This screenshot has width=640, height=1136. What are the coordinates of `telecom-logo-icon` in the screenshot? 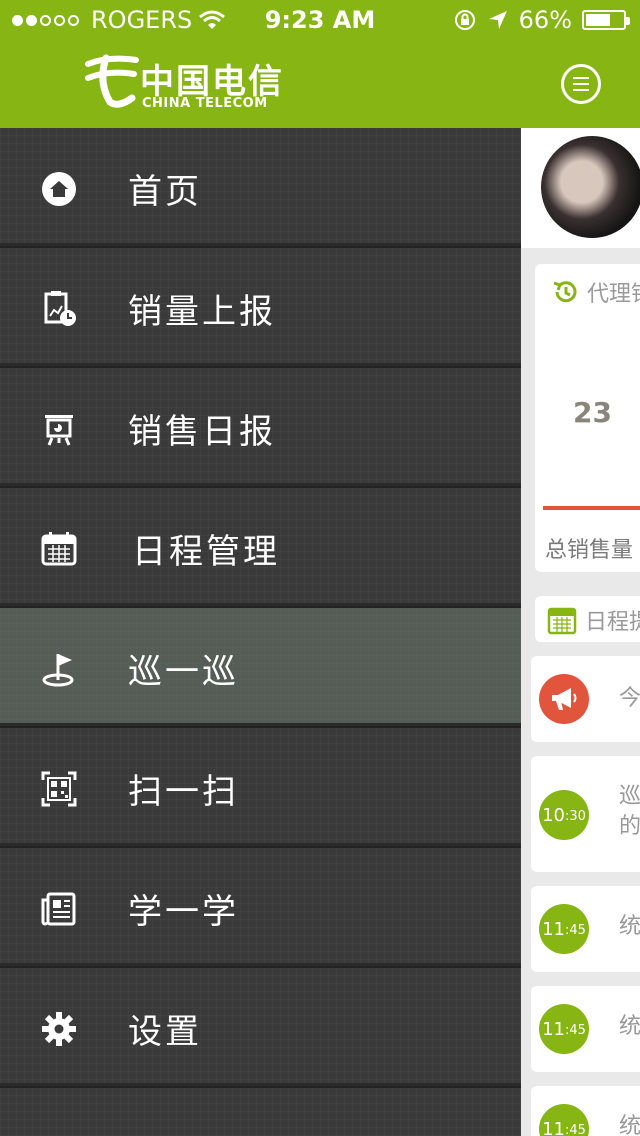 It's located at (112, 81).